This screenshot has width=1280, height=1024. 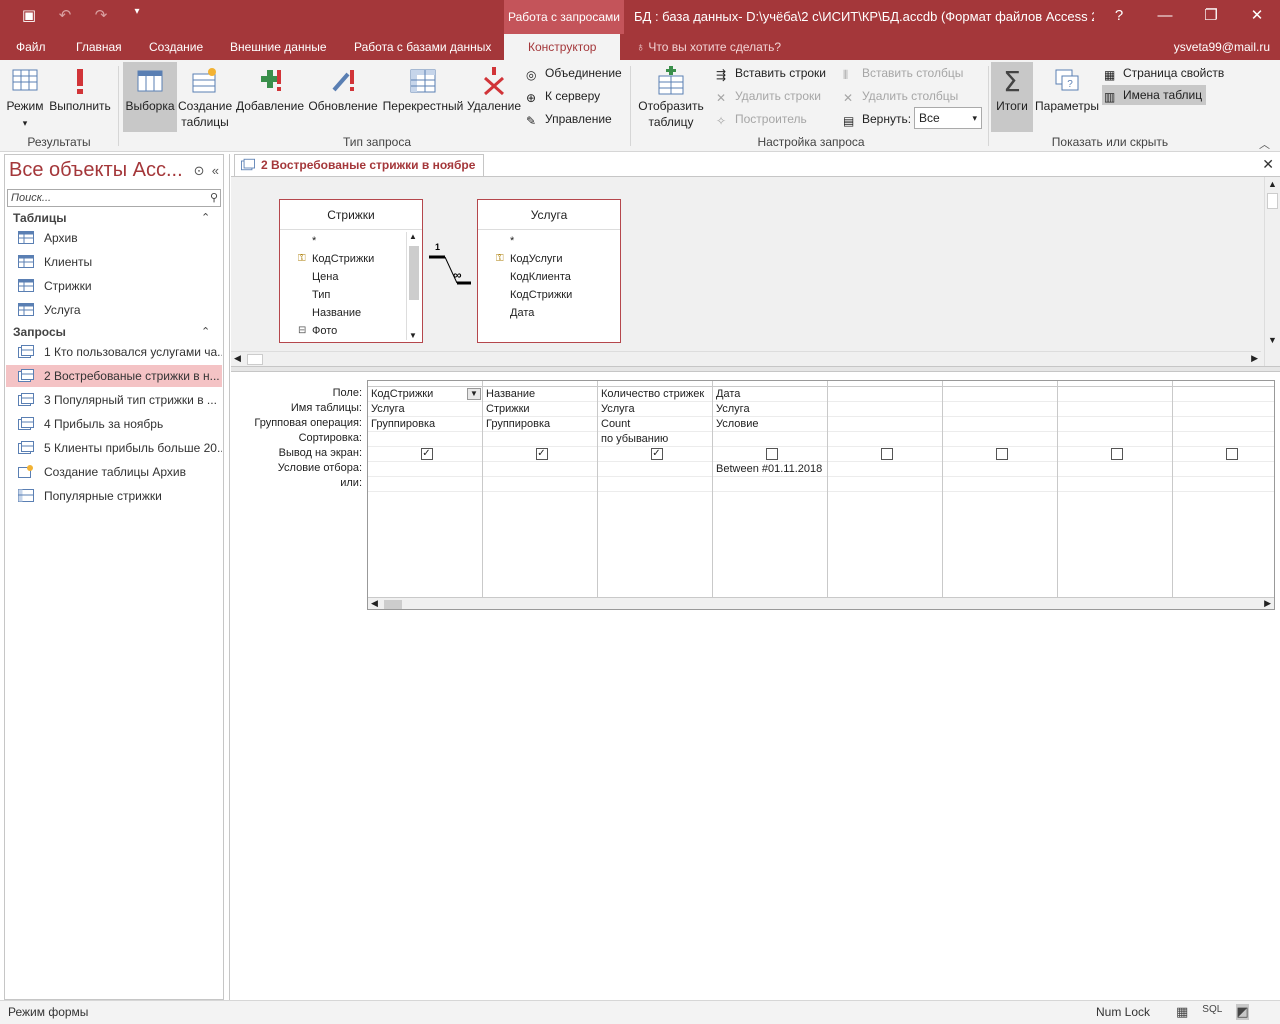 What do you see at coordinates (770, 469) in the screenshot?
I see `grid-cell-criteria: Between #01.11.2018` at bounding box center [770, 469].